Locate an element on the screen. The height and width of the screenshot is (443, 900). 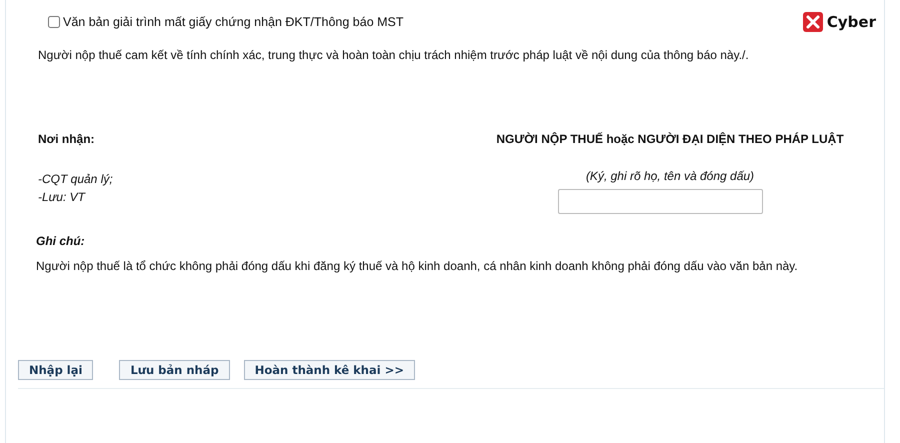
form-button: Nhập lại is located at coordinates (56, 370).